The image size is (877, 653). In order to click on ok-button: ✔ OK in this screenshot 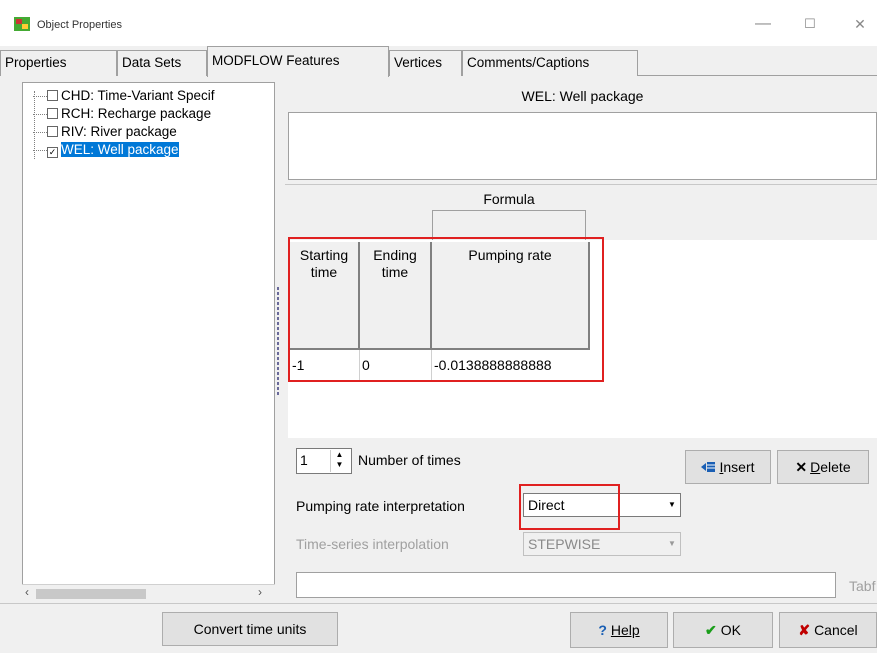, I will do `click(723, 630)`.